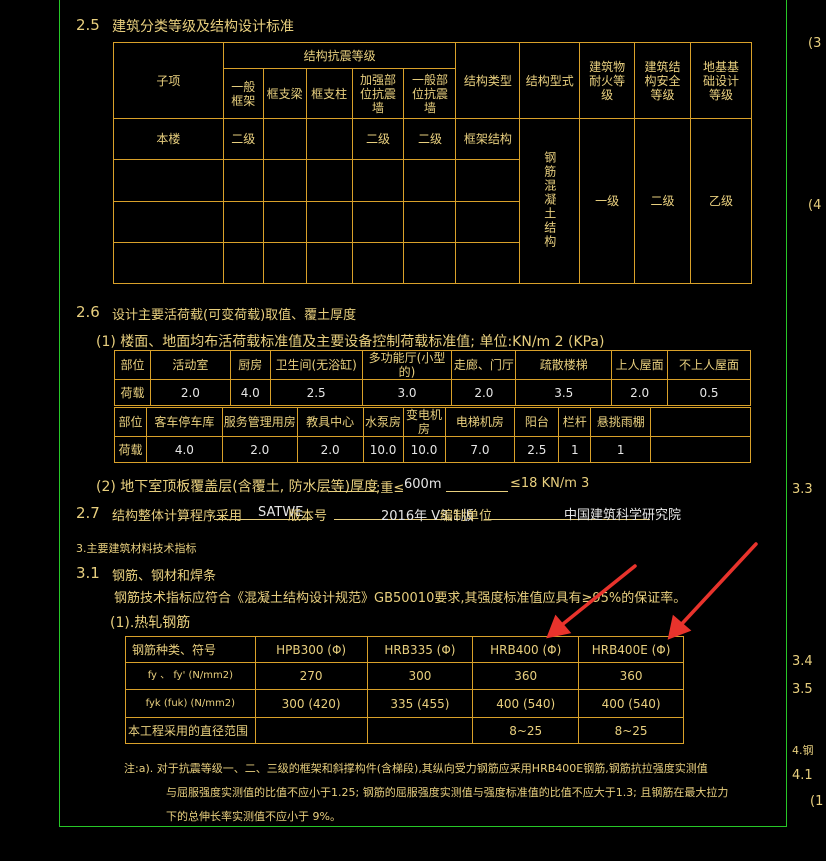  Describe the element at coordinates (311, 649) in the screenshot. I see `rebar-h1: HPB300 (Φ)` at that location.